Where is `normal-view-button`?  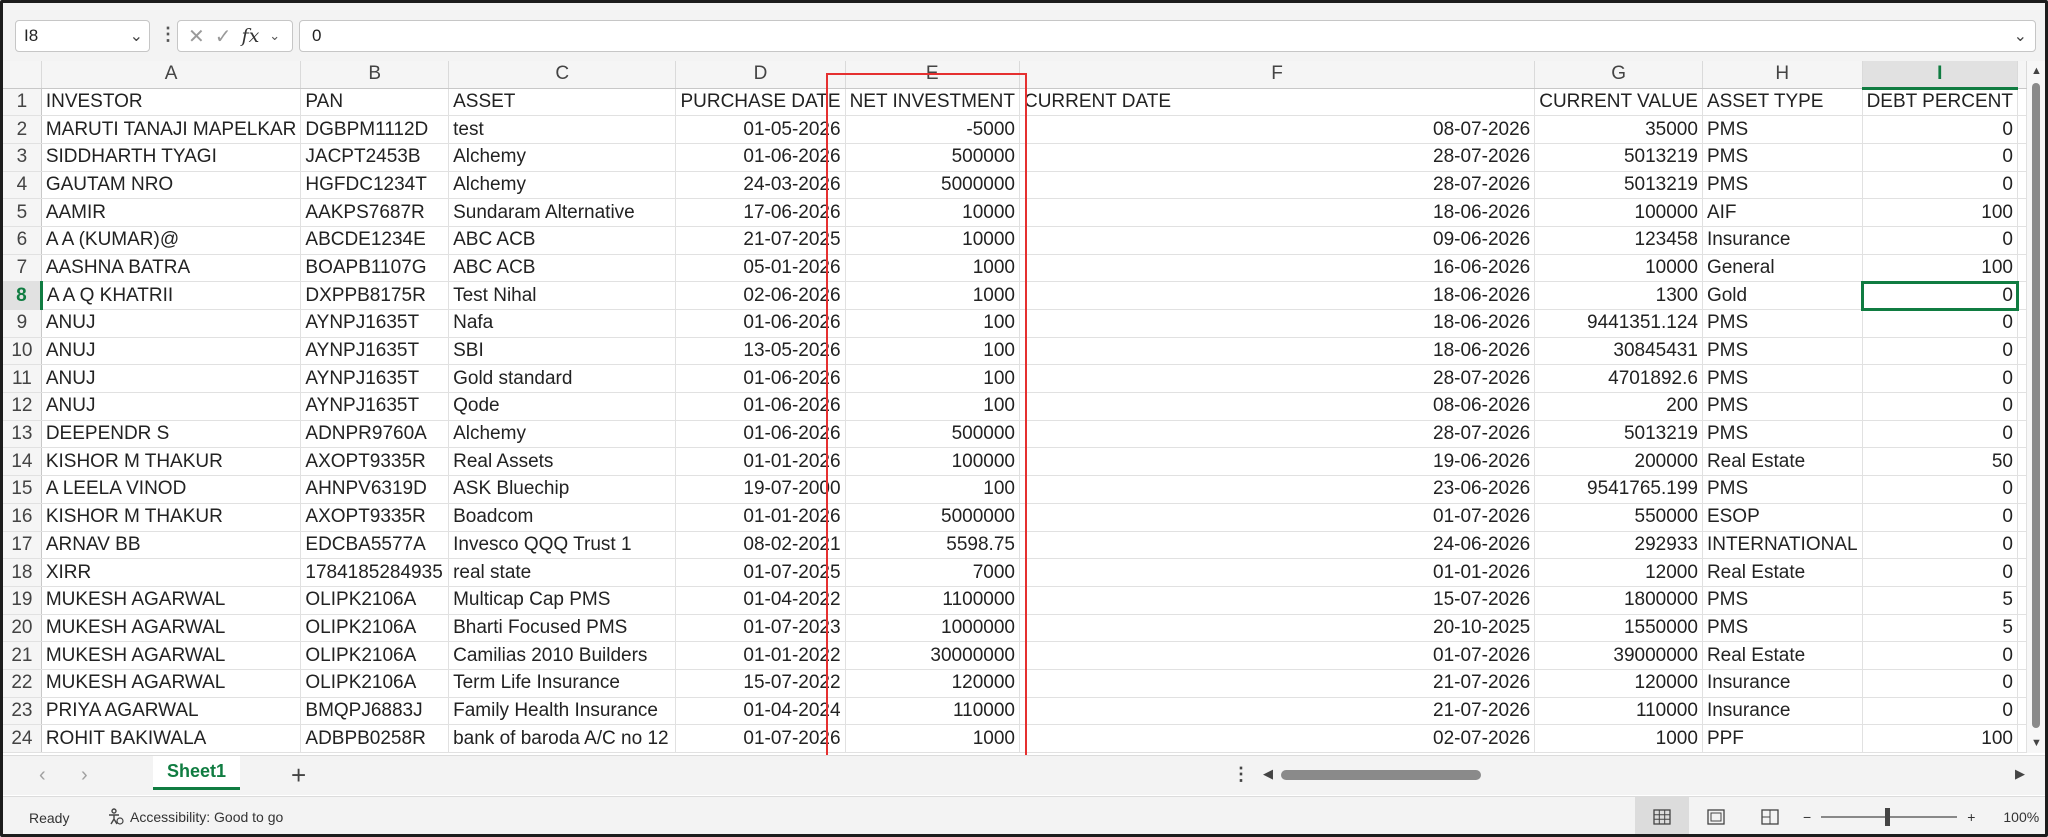
normal-view-button is located at coordinates (1662, 815).